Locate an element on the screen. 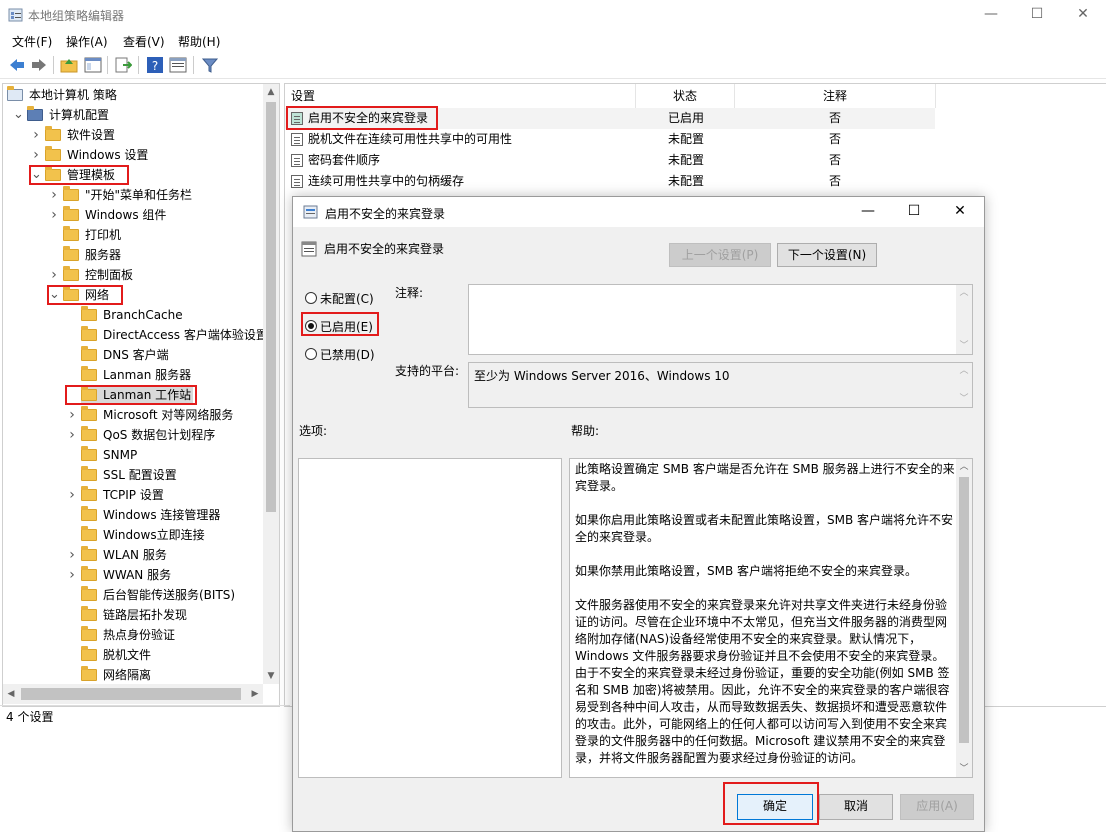 This screenshot has height=832, width=1106. column-header-comment: 注释 is located at coordinates (835, 96).